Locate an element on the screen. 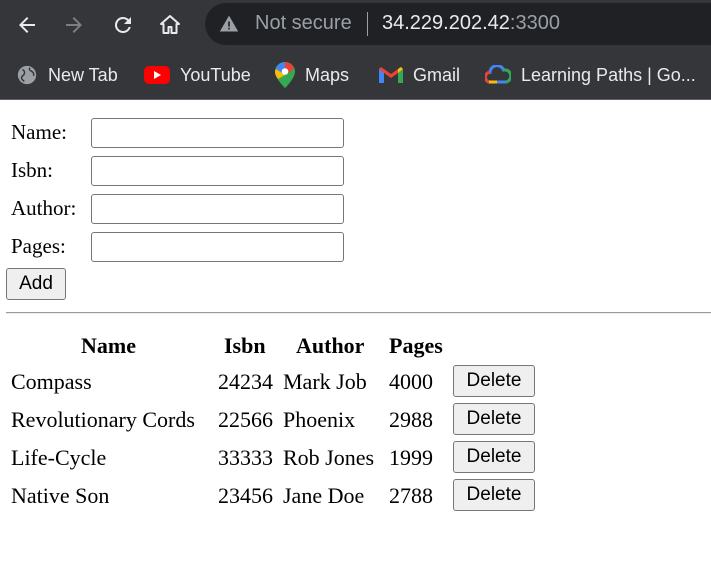 Image resolution: width=711 pixels, height=586 pixels. cell-isbn: 23456 is located at coordinates (245, 495).